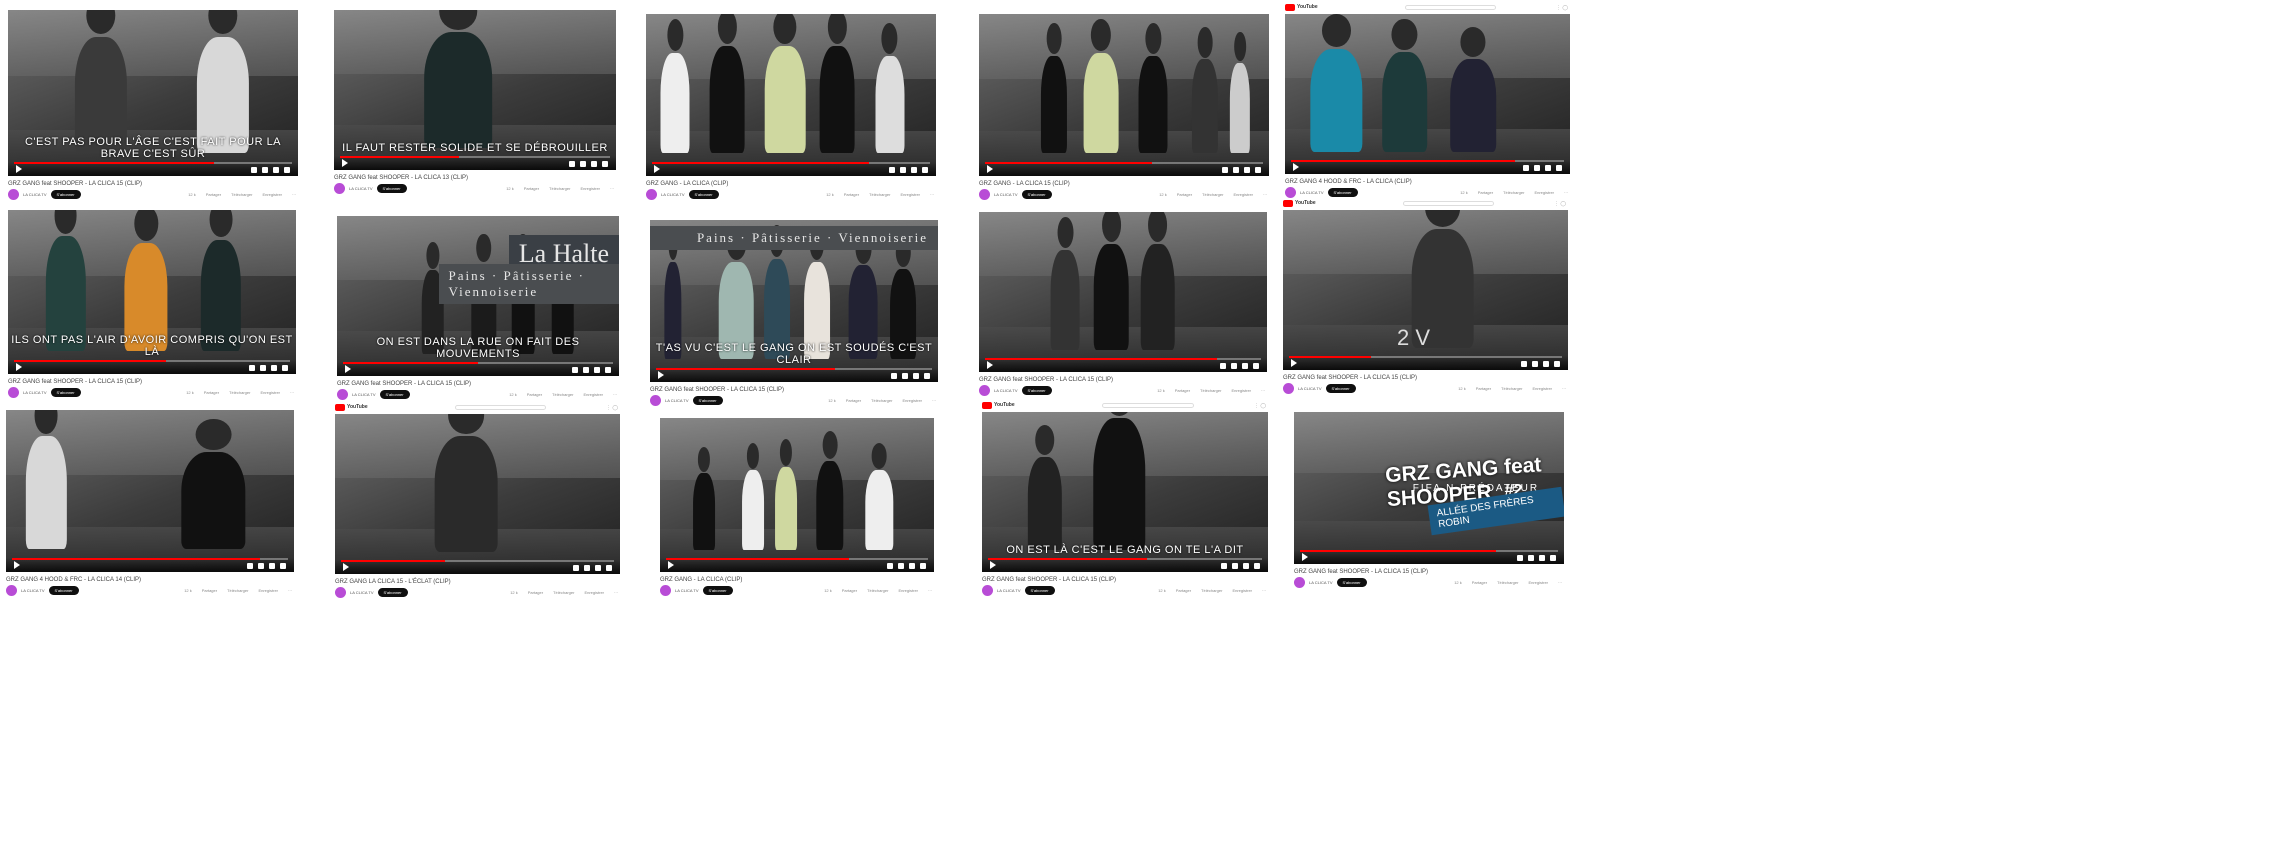  What do you see at coordinates (475, 90) in the screenshot?
I see `video-player: IL FAUT RESTER SOLIDE ET SE DÉBROUILLER` at bounding box center [475, 90].